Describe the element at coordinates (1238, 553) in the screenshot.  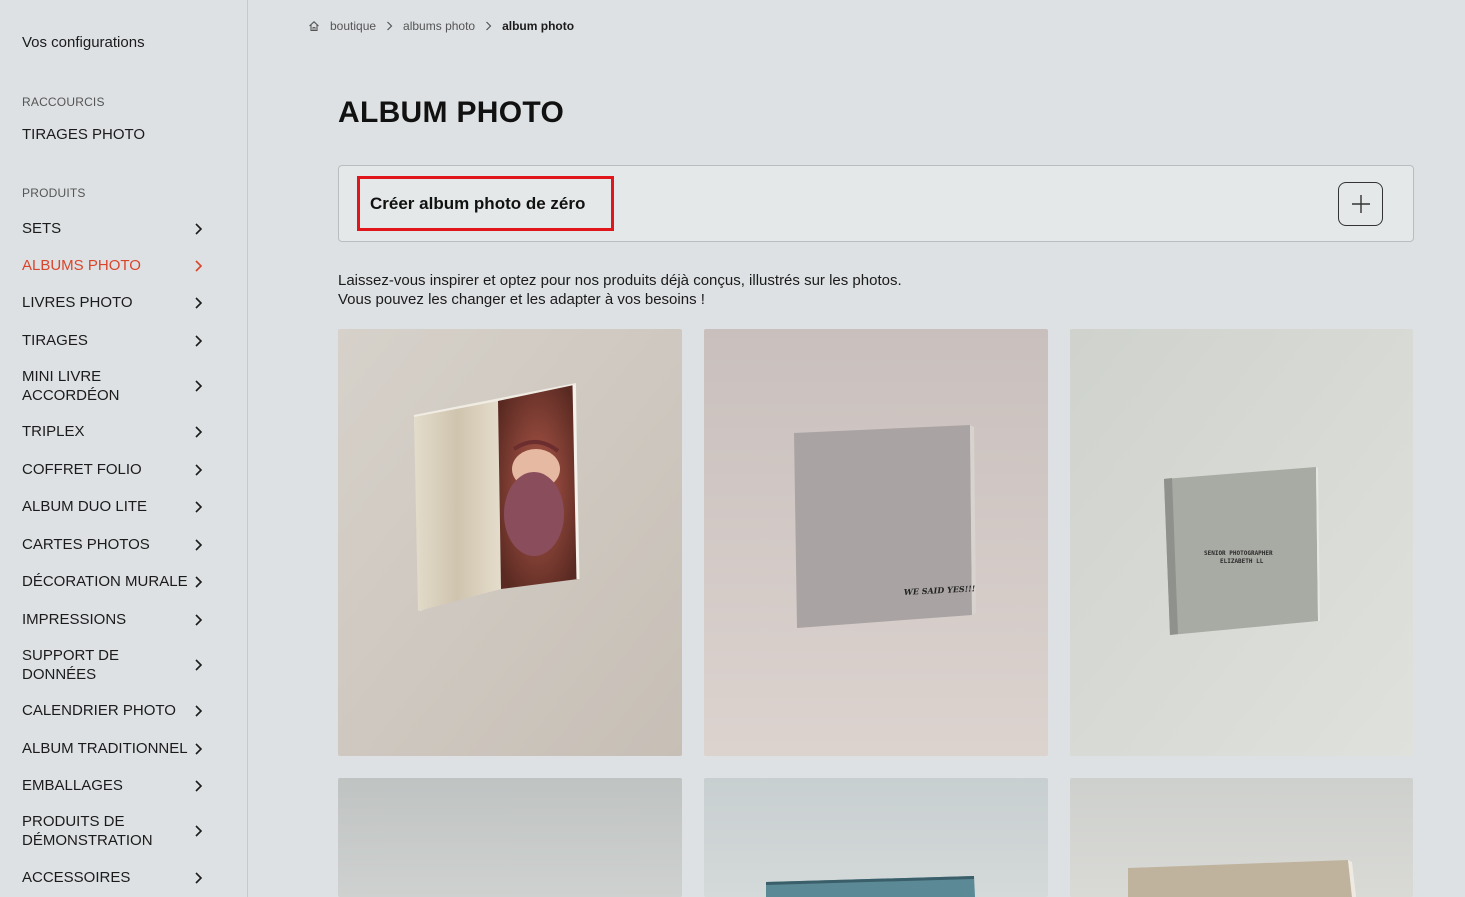
I see `album-cover-text-1: SENIOR PHOTOGRAPHER` at that location.